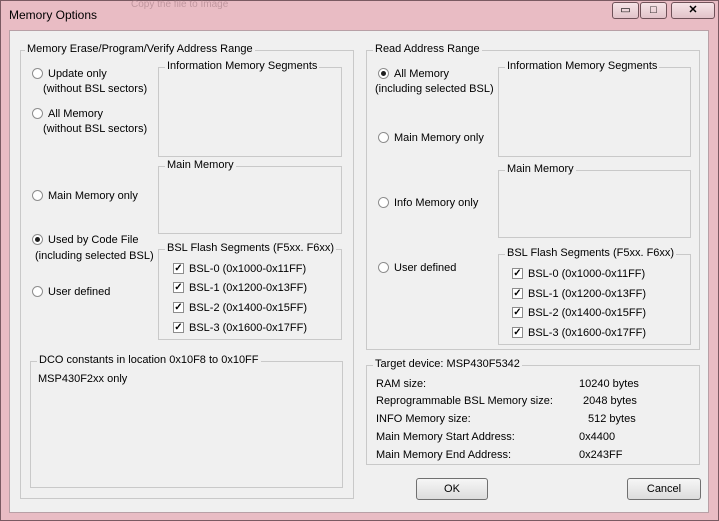  What do you see at coordinates (427, 49) in the screenshot?
I see `read-address-range-title: Read Address Range` at bounding box center [427, 49].